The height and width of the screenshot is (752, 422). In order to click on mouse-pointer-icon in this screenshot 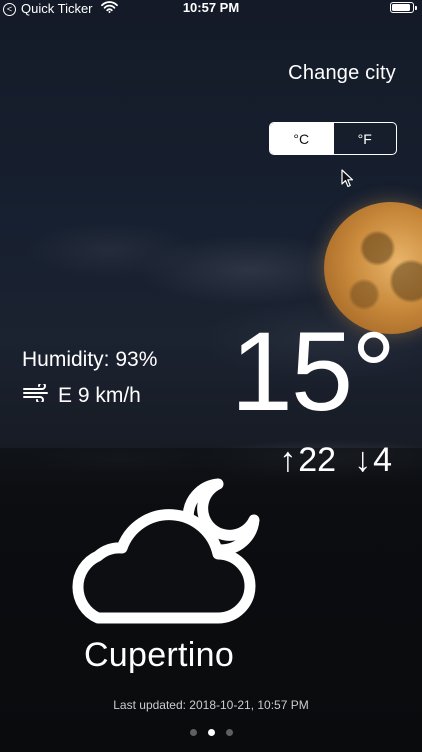, I will do `click(348, 181)`.